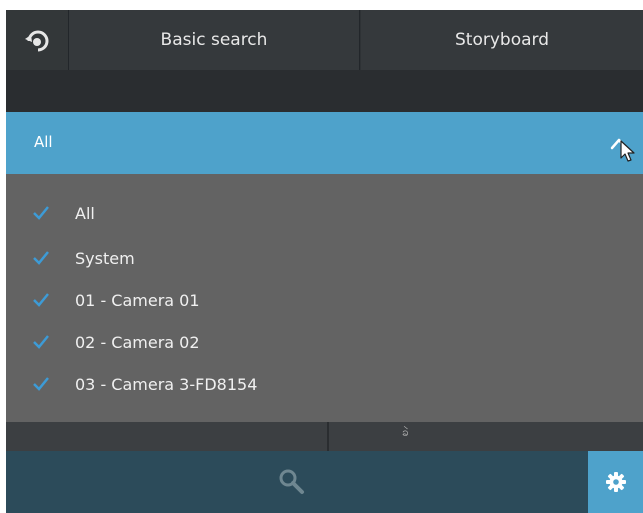  Describe the element at coordinates (43, 142) in the screenshot. I see `filter-selected-value: All` at that location.